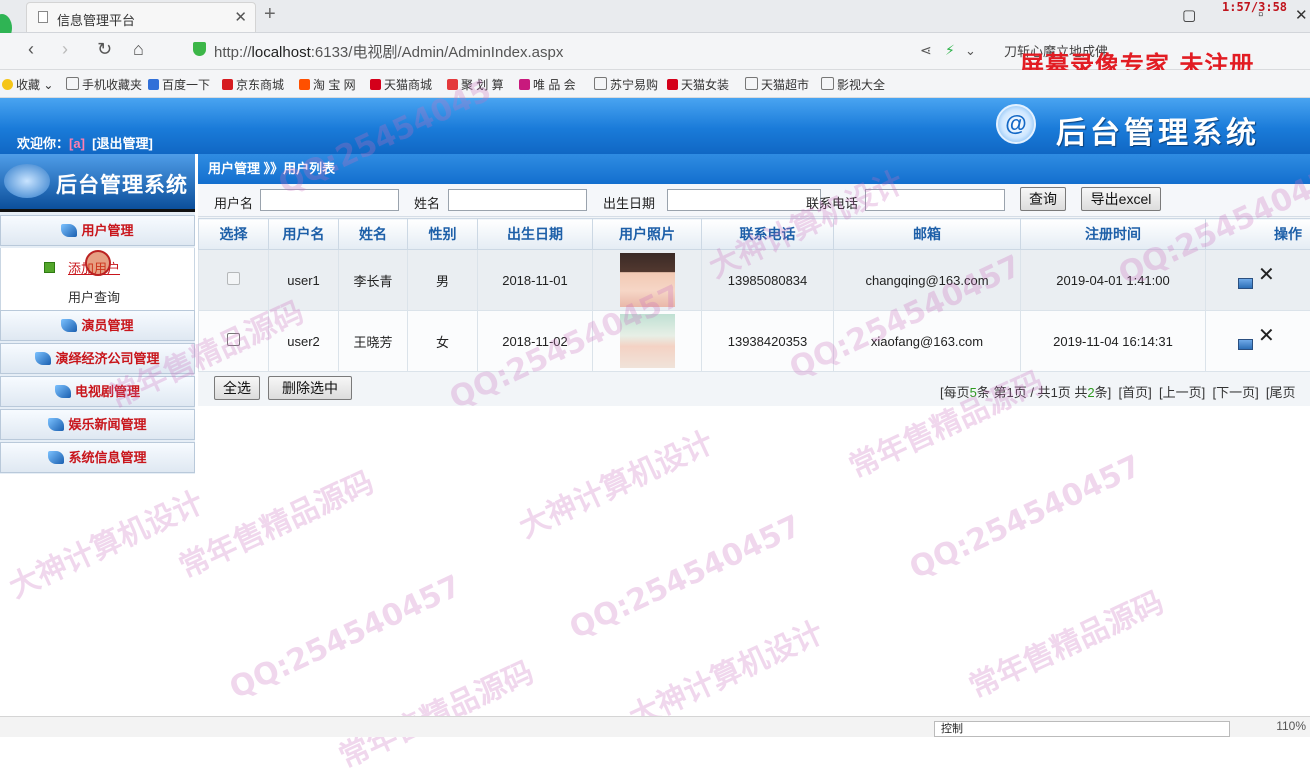 The image size is (1310, 776). Describe the element at coordinates (1189, 15) in the screenshot. I see `restore-icon: ▢` at that location.